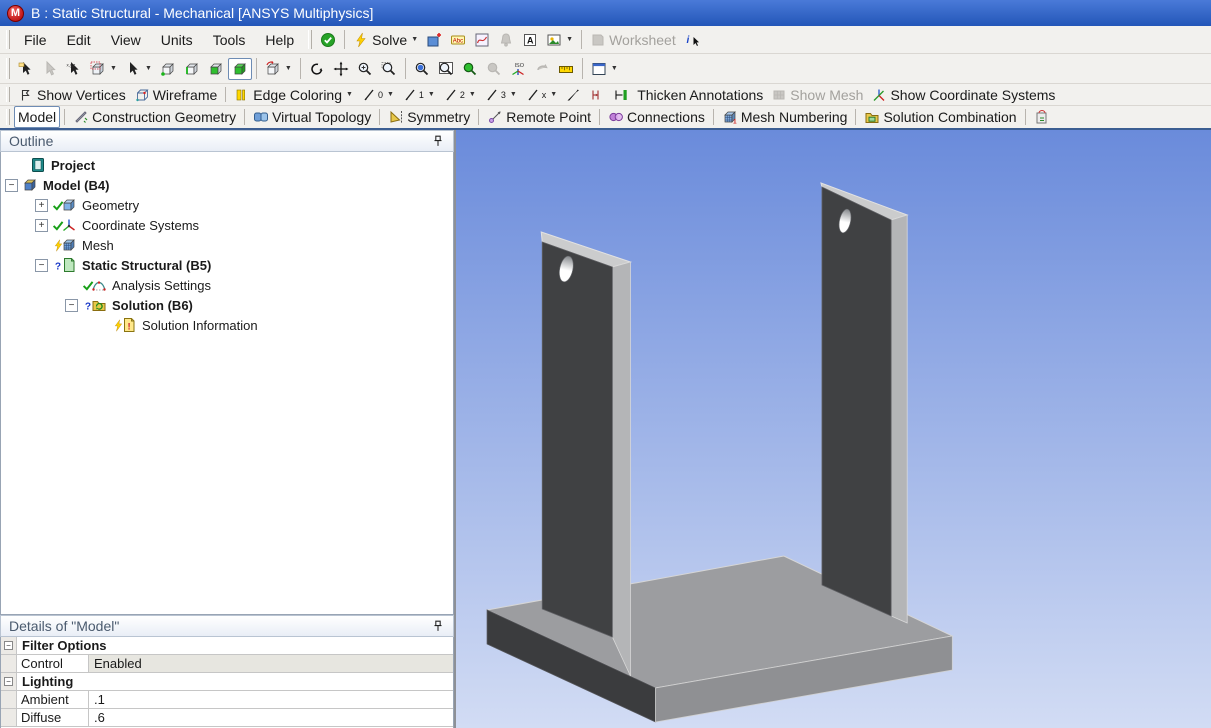  I want to click on edge-direction-0-button: 0 ▼, so click(377, 95).